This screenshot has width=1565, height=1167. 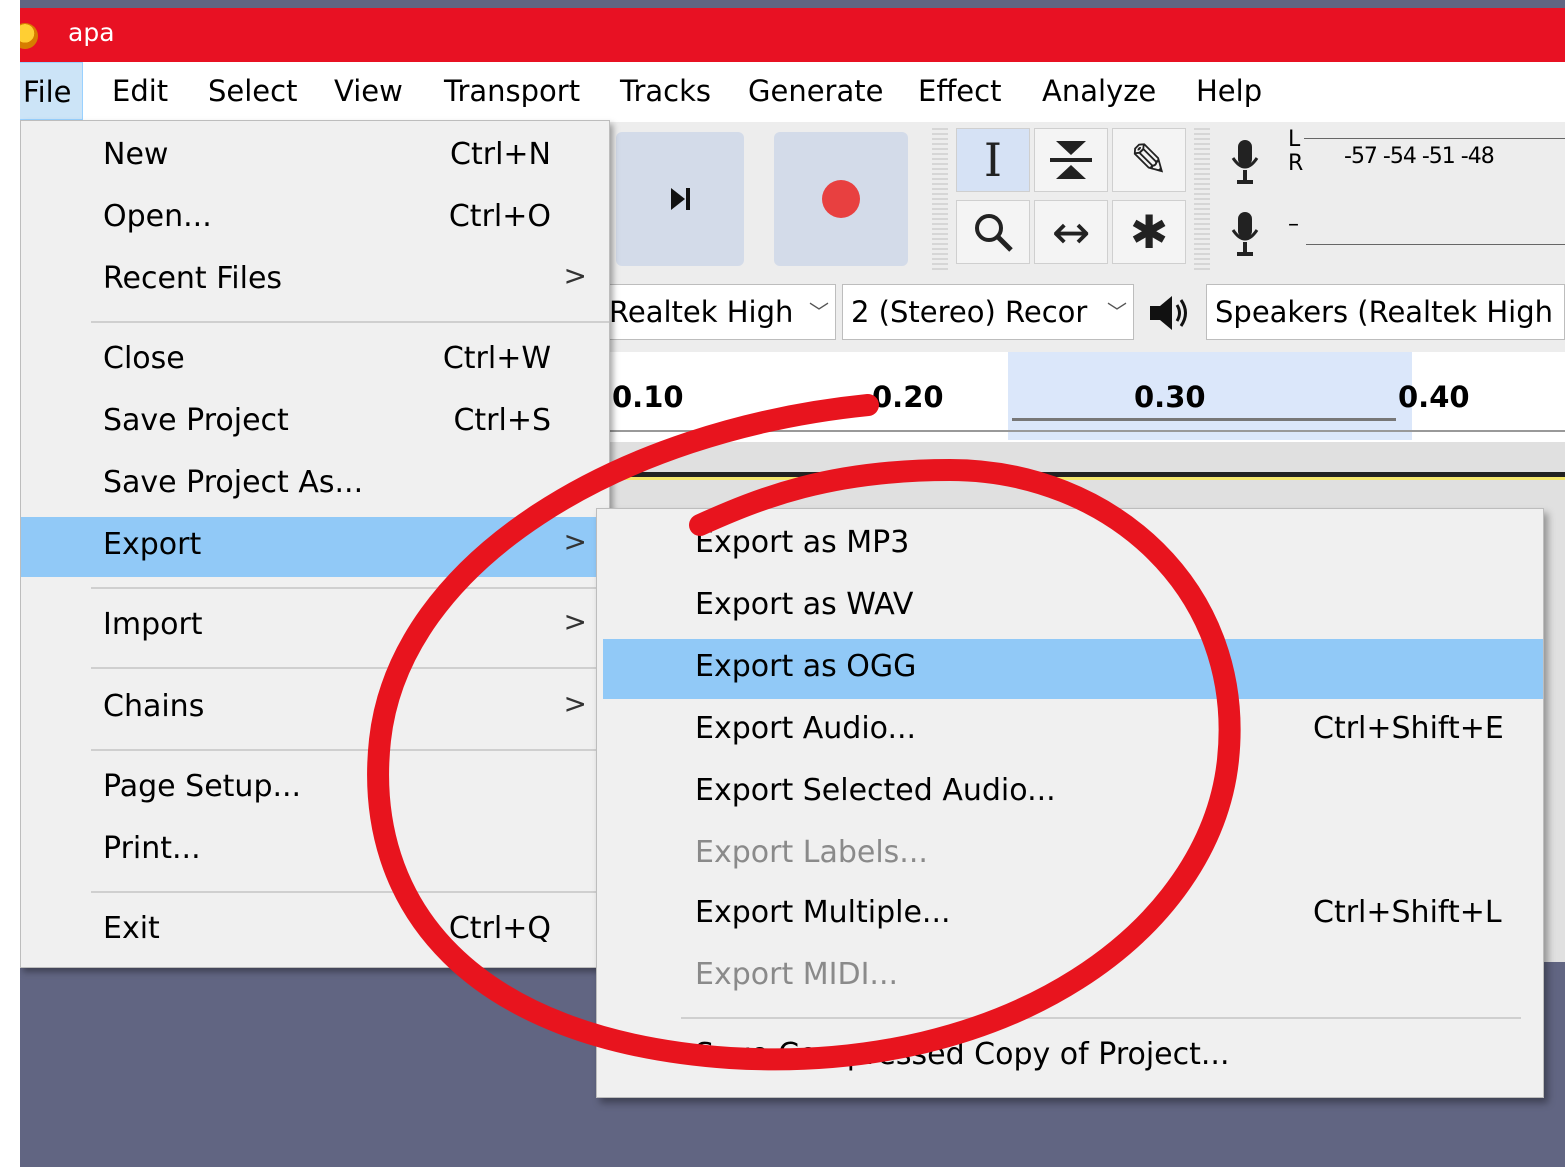 I want to click on recording-channels-select: 2 (Stereo) Recor ﹀, so click(x=988, y=312).